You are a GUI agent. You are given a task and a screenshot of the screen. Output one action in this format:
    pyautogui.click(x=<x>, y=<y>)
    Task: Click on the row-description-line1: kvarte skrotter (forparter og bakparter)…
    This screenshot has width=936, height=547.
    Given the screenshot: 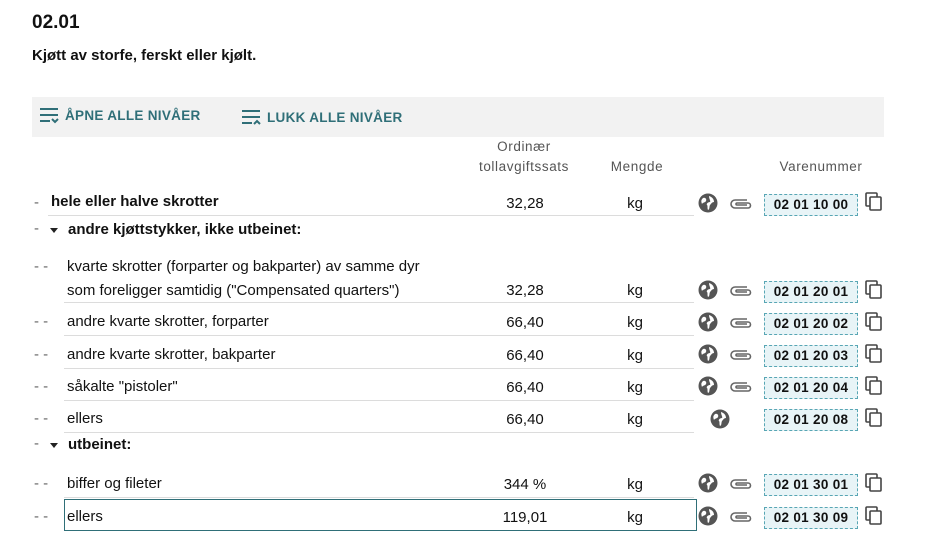 What is the action you would take?
    pyautogui.click(x=243, y=266)
    